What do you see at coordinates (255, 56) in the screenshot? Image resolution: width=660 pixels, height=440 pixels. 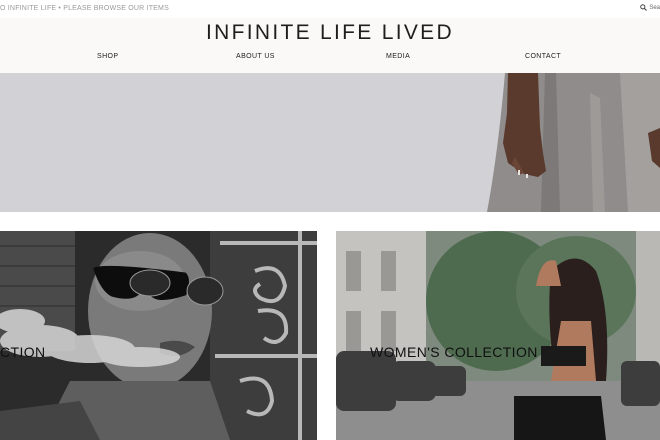 I see `nav-about-us: ABOUT US` at bounding box center [255, 56].